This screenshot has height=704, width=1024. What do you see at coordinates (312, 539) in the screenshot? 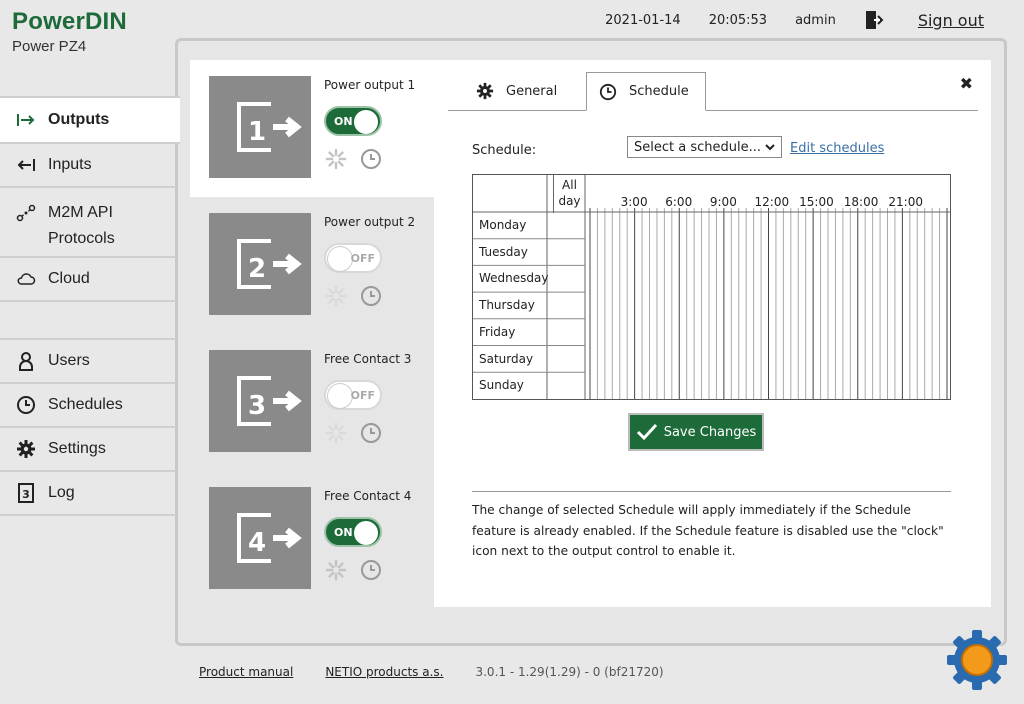
I see `output-item-4: 4 Free Contact 4 ON` at bounding box center [312, 539].